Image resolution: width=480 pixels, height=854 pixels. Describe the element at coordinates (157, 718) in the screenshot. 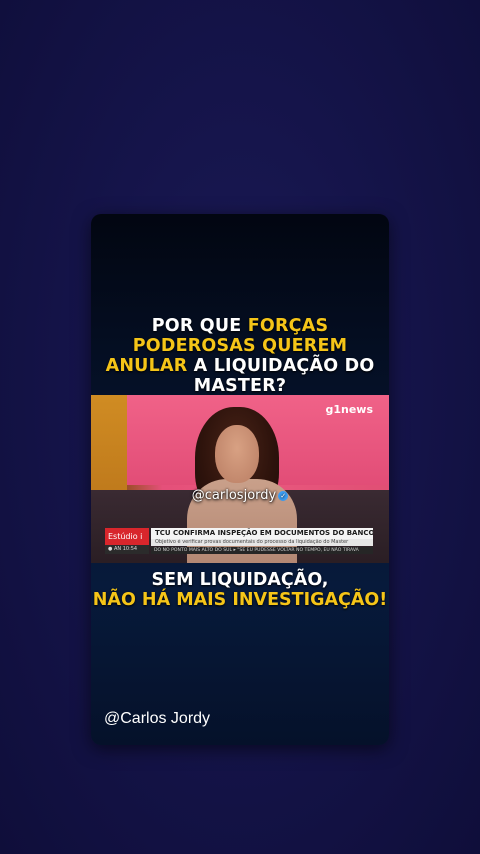

I see `author-handle: @Carlos Jordy` at that location.